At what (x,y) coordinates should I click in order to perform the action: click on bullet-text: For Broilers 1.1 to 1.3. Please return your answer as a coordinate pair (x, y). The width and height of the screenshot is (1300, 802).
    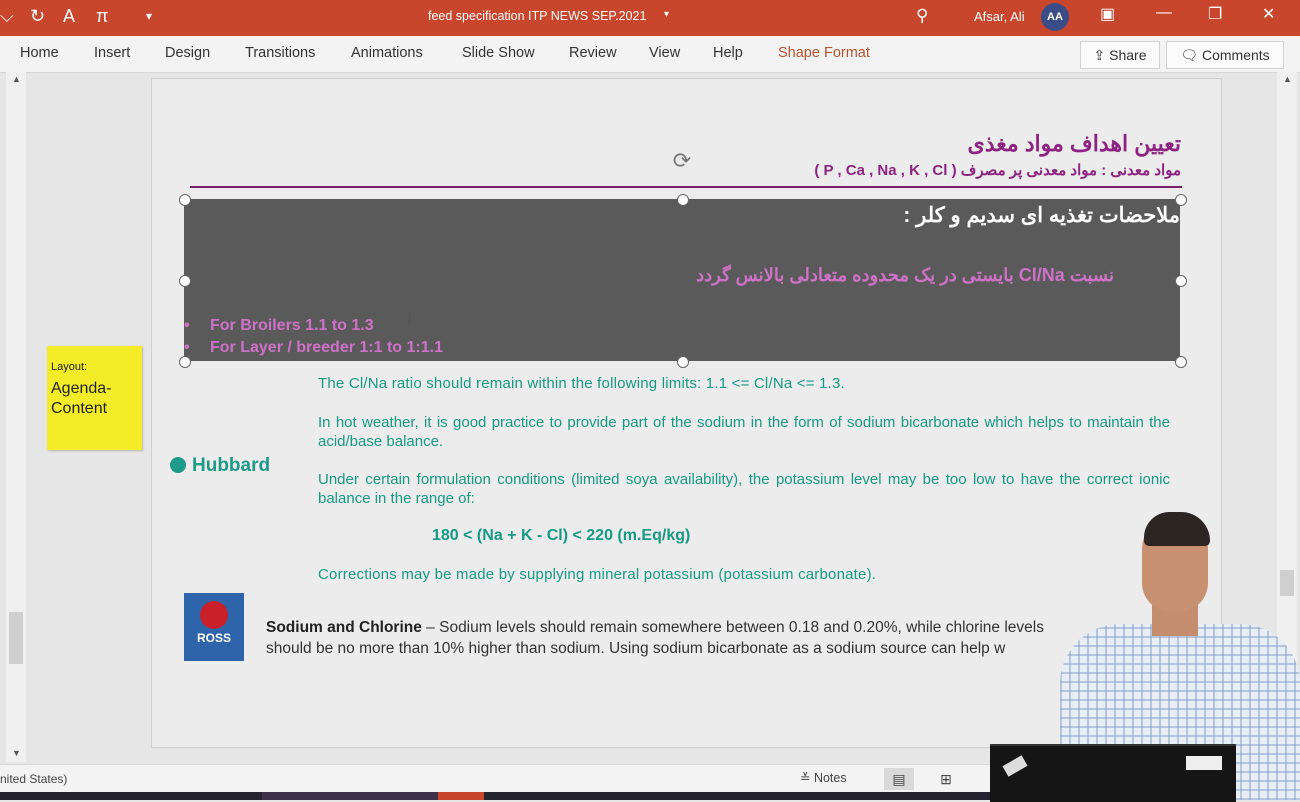
    Looking at the image, I should click on (292, 325).